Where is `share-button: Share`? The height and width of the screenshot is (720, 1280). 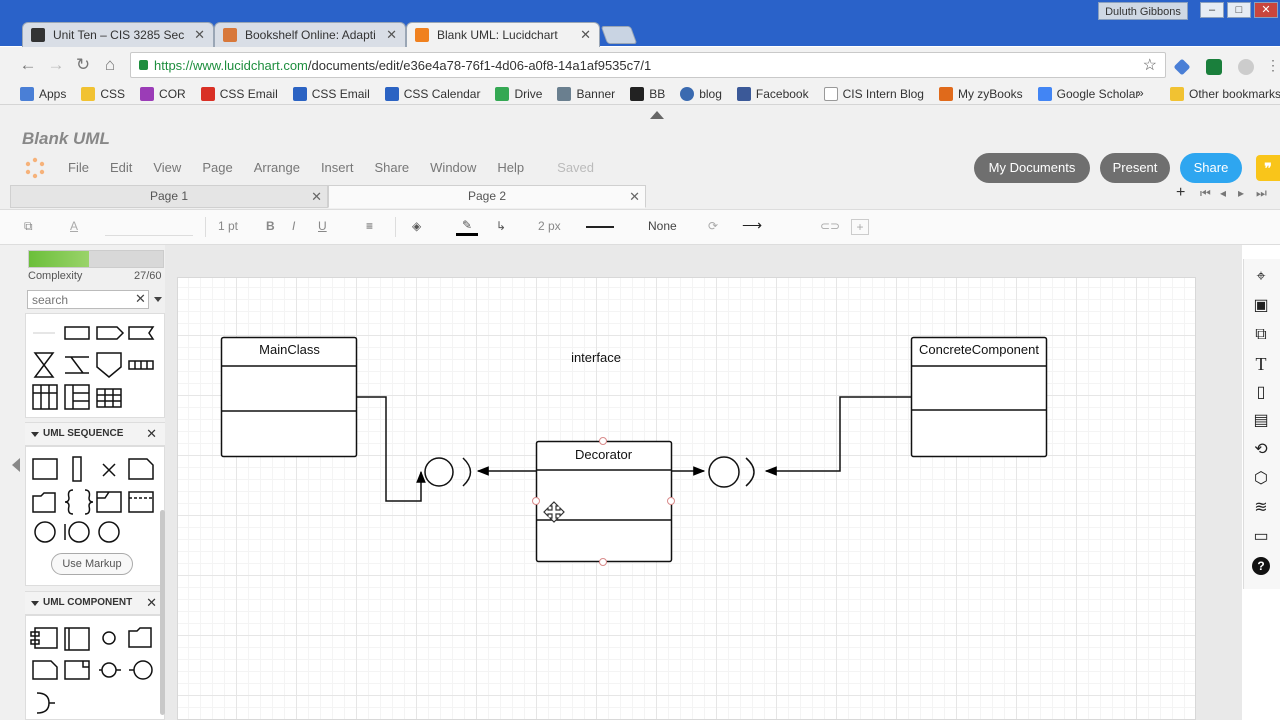 share-button: Share is located at coordinates (1211, 168).